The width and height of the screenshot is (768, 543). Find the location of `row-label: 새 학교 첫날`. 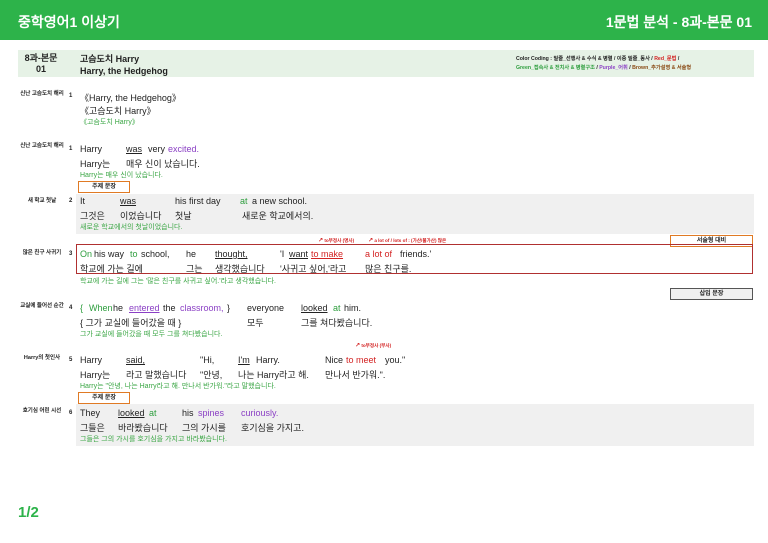

row-label: 새 학교 첫날 is located at coordinates (42, 201).